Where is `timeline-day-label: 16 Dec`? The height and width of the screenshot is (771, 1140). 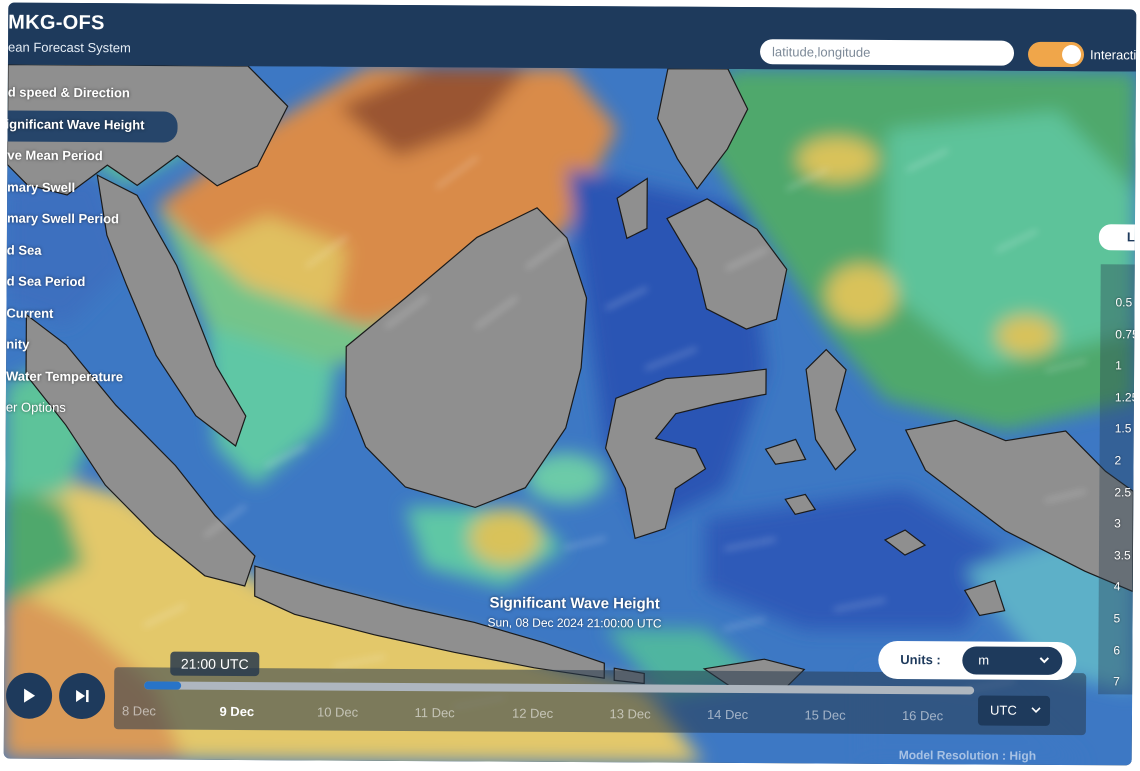 timeline-day-label: 16 Dec is located at coordinates (922, 715).